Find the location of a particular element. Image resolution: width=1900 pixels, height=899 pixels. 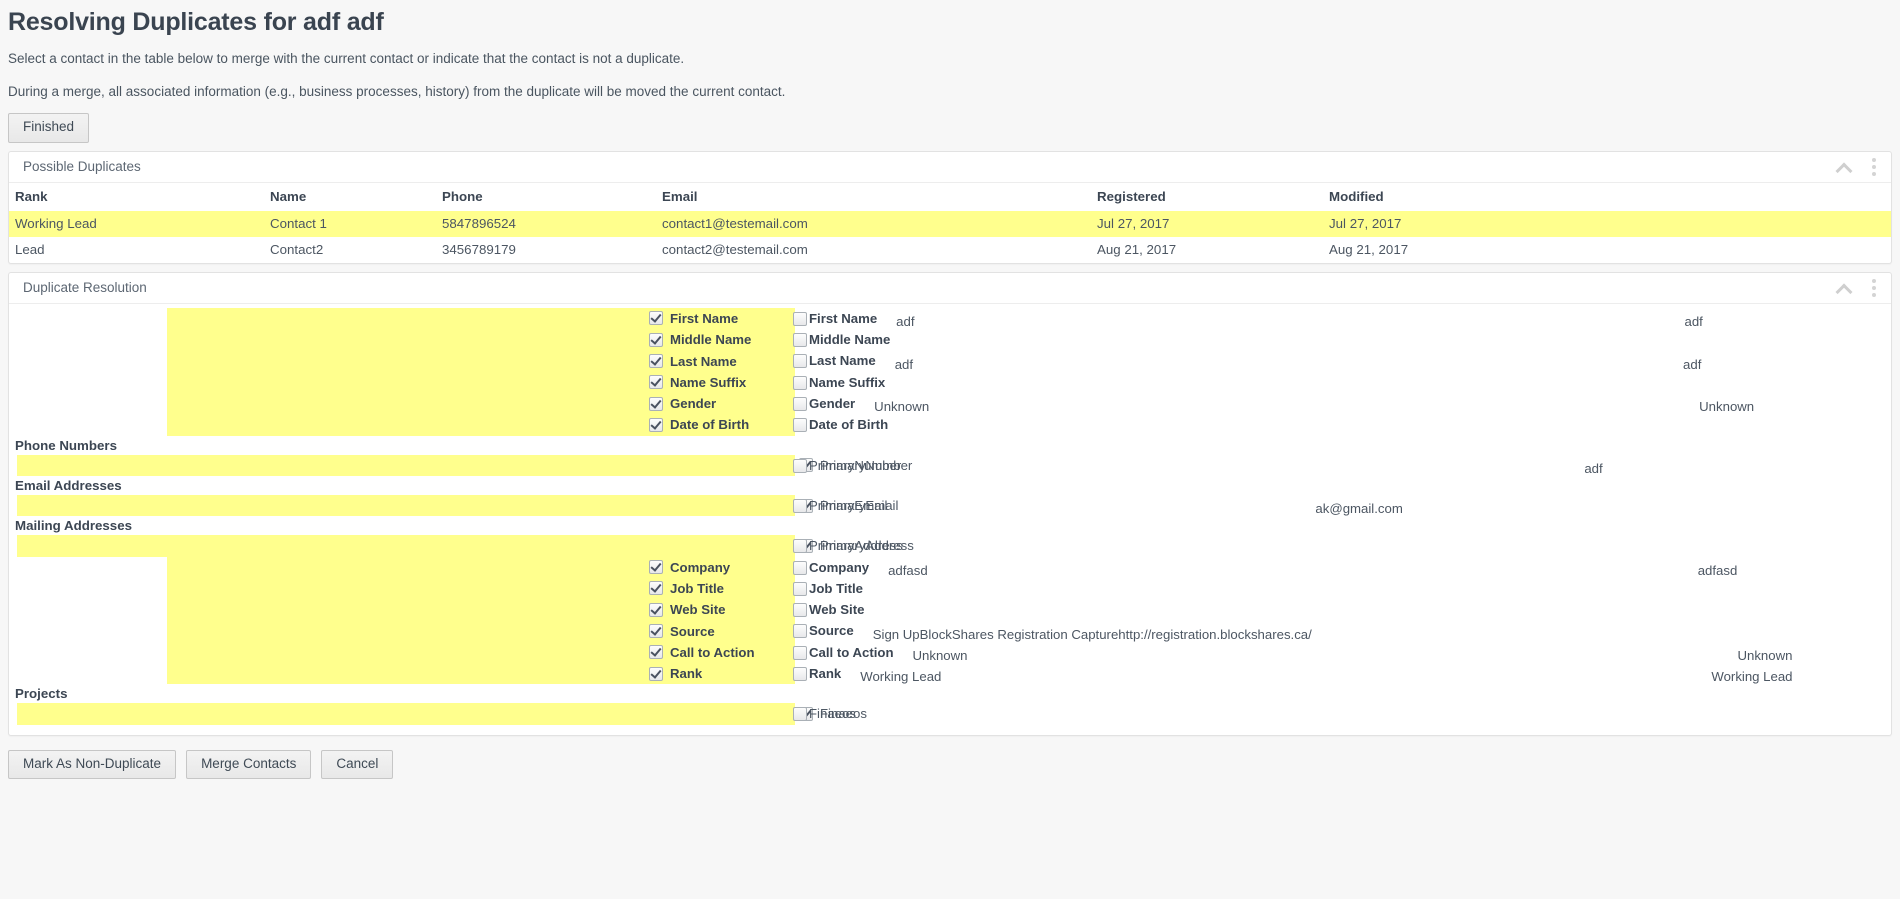

source-field-value: adf is located at coordinates (904, 364).